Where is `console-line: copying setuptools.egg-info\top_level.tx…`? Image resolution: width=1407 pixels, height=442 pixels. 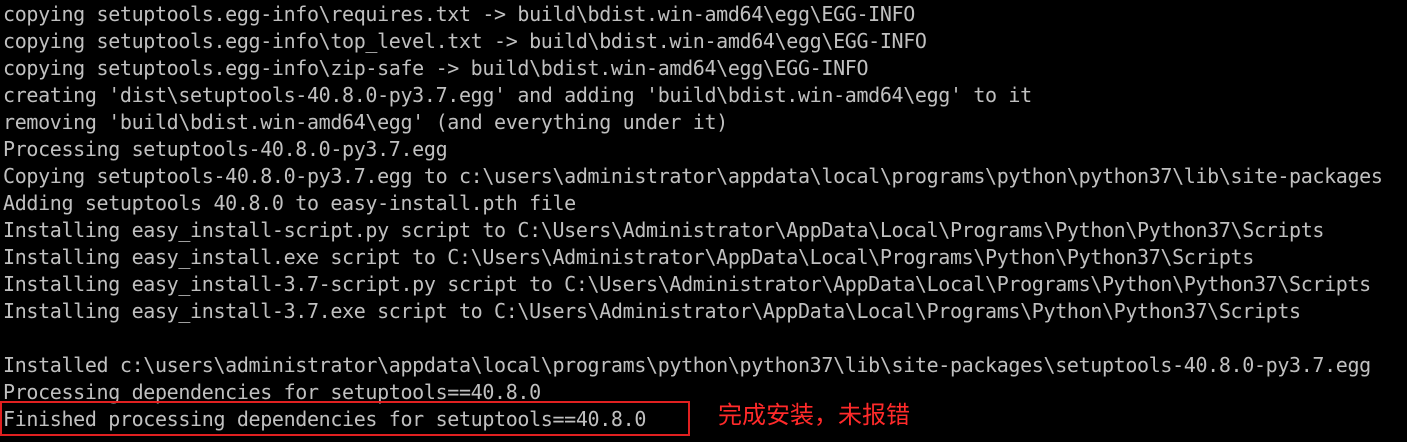 console-line: copying setuptools.egg-info\top_level.tx… is located at coordinates (465, 41).